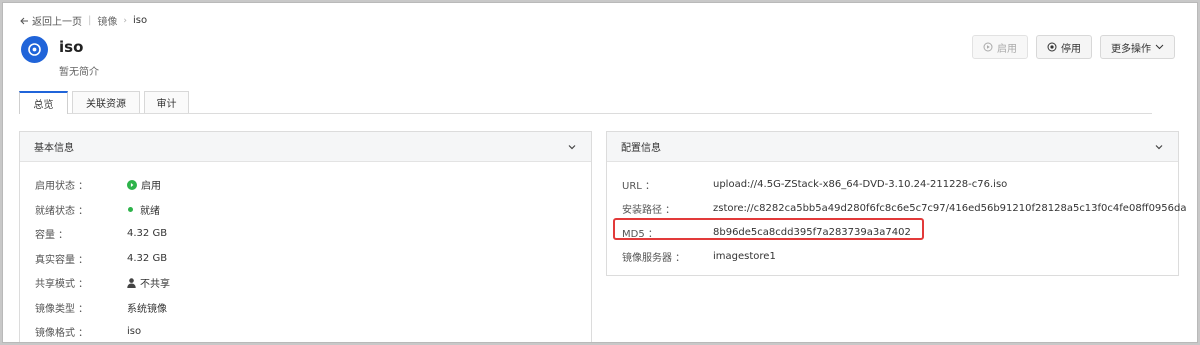 The image size is (1200, 345). Describe the element at coordinates (654, 258) in the screenshot. I see `config-label: 镜像服务器 ：` at that location.